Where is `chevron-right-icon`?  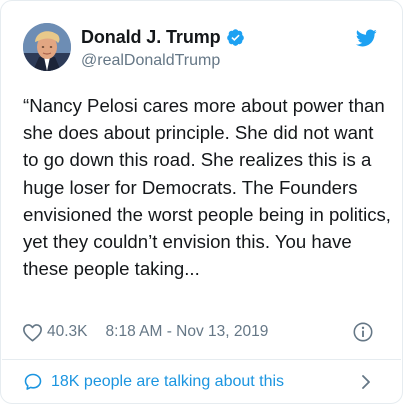 chevron-right-icon is located at coordinates (366, 382).